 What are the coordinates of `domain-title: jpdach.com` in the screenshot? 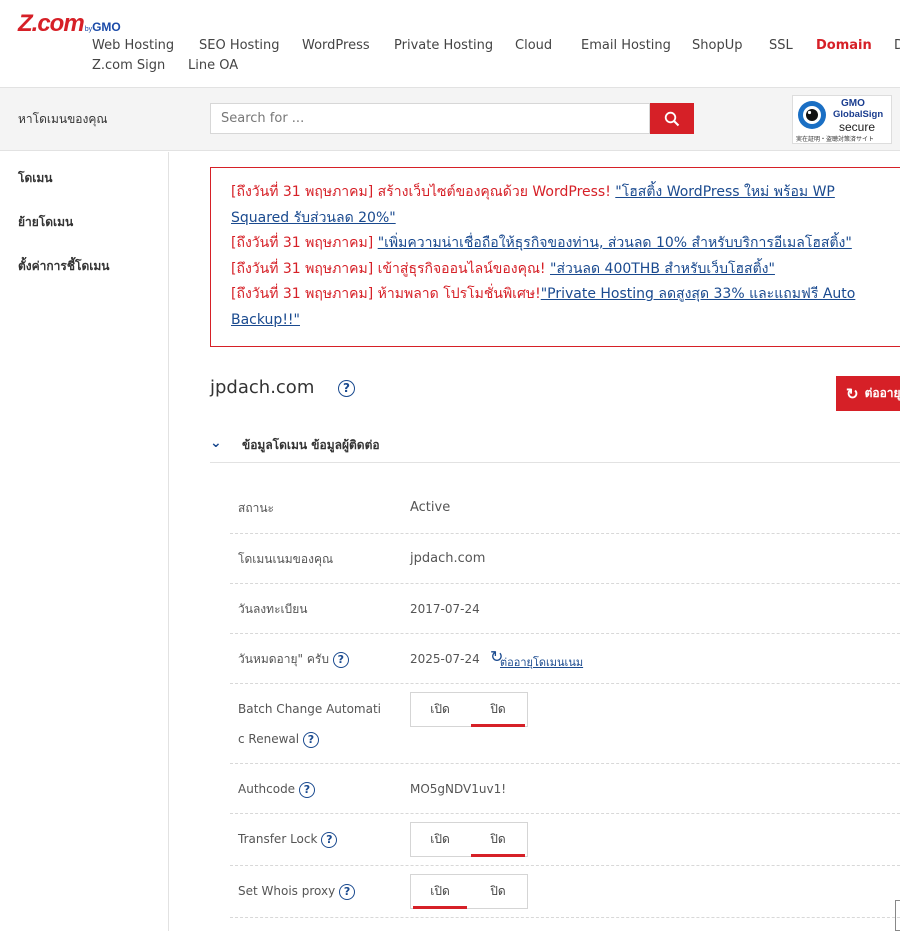 It's located at (262, 387).